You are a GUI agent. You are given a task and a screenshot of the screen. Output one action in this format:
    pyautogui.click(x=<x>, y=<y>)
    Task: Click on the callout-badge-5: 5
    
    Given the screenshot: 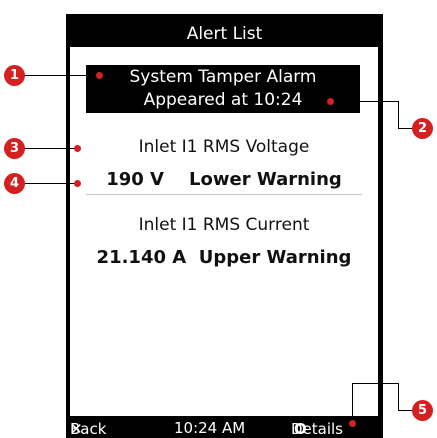 What is the action you would take?
    pyautogui.click(x=422, y=410)
    